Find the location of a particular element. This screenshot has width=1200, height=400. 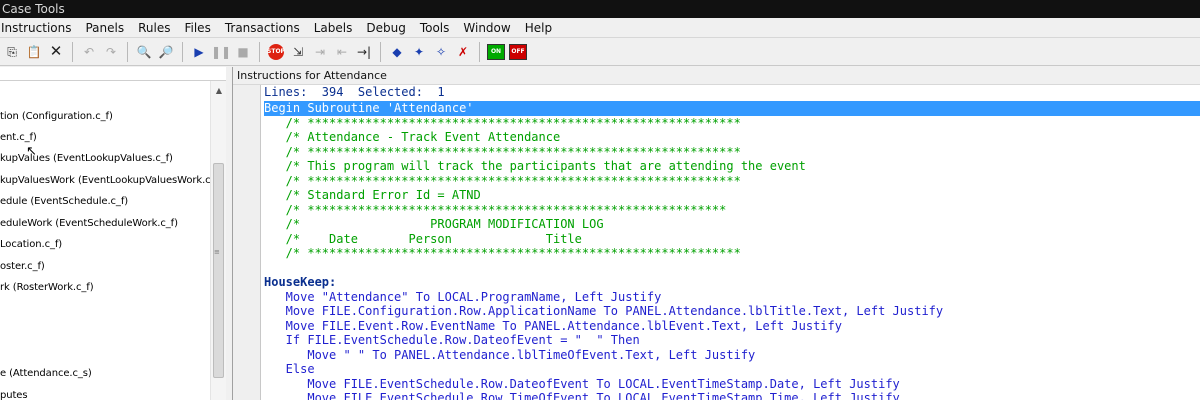

trace-on-icon: ON is located at coordinates (496, 52).